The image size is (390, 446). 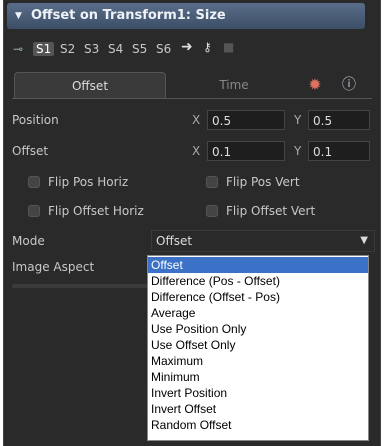 I want to click on tab-s2: S2, so click(x=67, y=49).